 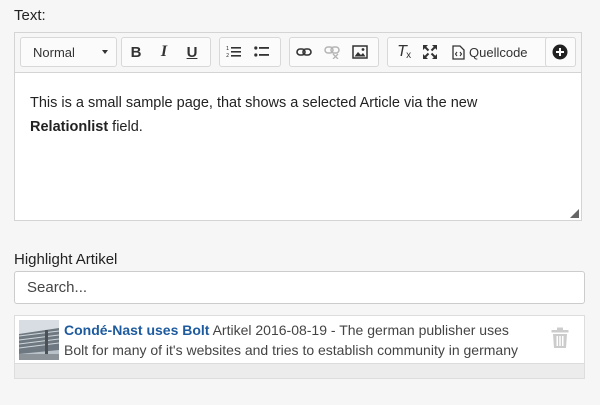 I want to click on article-type: Artikel, so click(x=232, y=330).